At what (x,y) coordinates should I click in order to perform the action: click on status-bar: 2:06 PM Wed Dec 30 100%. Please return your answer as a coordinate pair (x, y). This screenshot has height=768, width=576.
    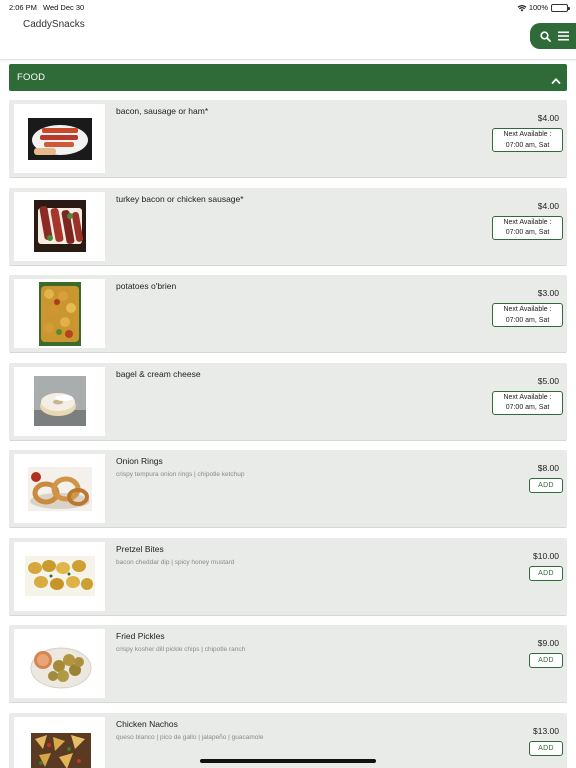
    Looking at the image, I should click on (288, 7).